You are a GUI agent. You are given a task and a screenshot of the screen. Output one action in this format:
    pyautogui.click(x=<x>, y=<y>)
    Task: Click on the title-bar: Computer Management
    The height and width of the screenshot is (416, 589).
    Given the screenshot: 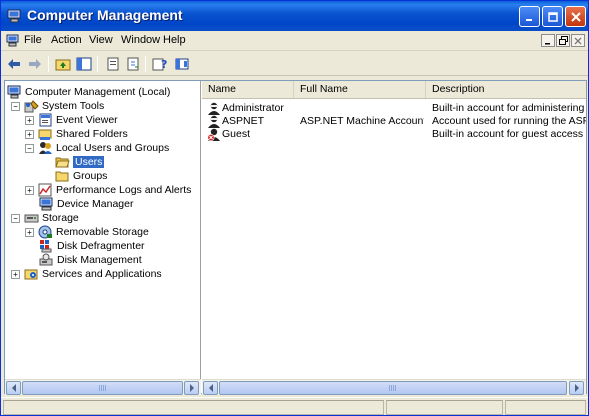 What is the action you would take?
    pyautogui.click(x=294, y=16)
    